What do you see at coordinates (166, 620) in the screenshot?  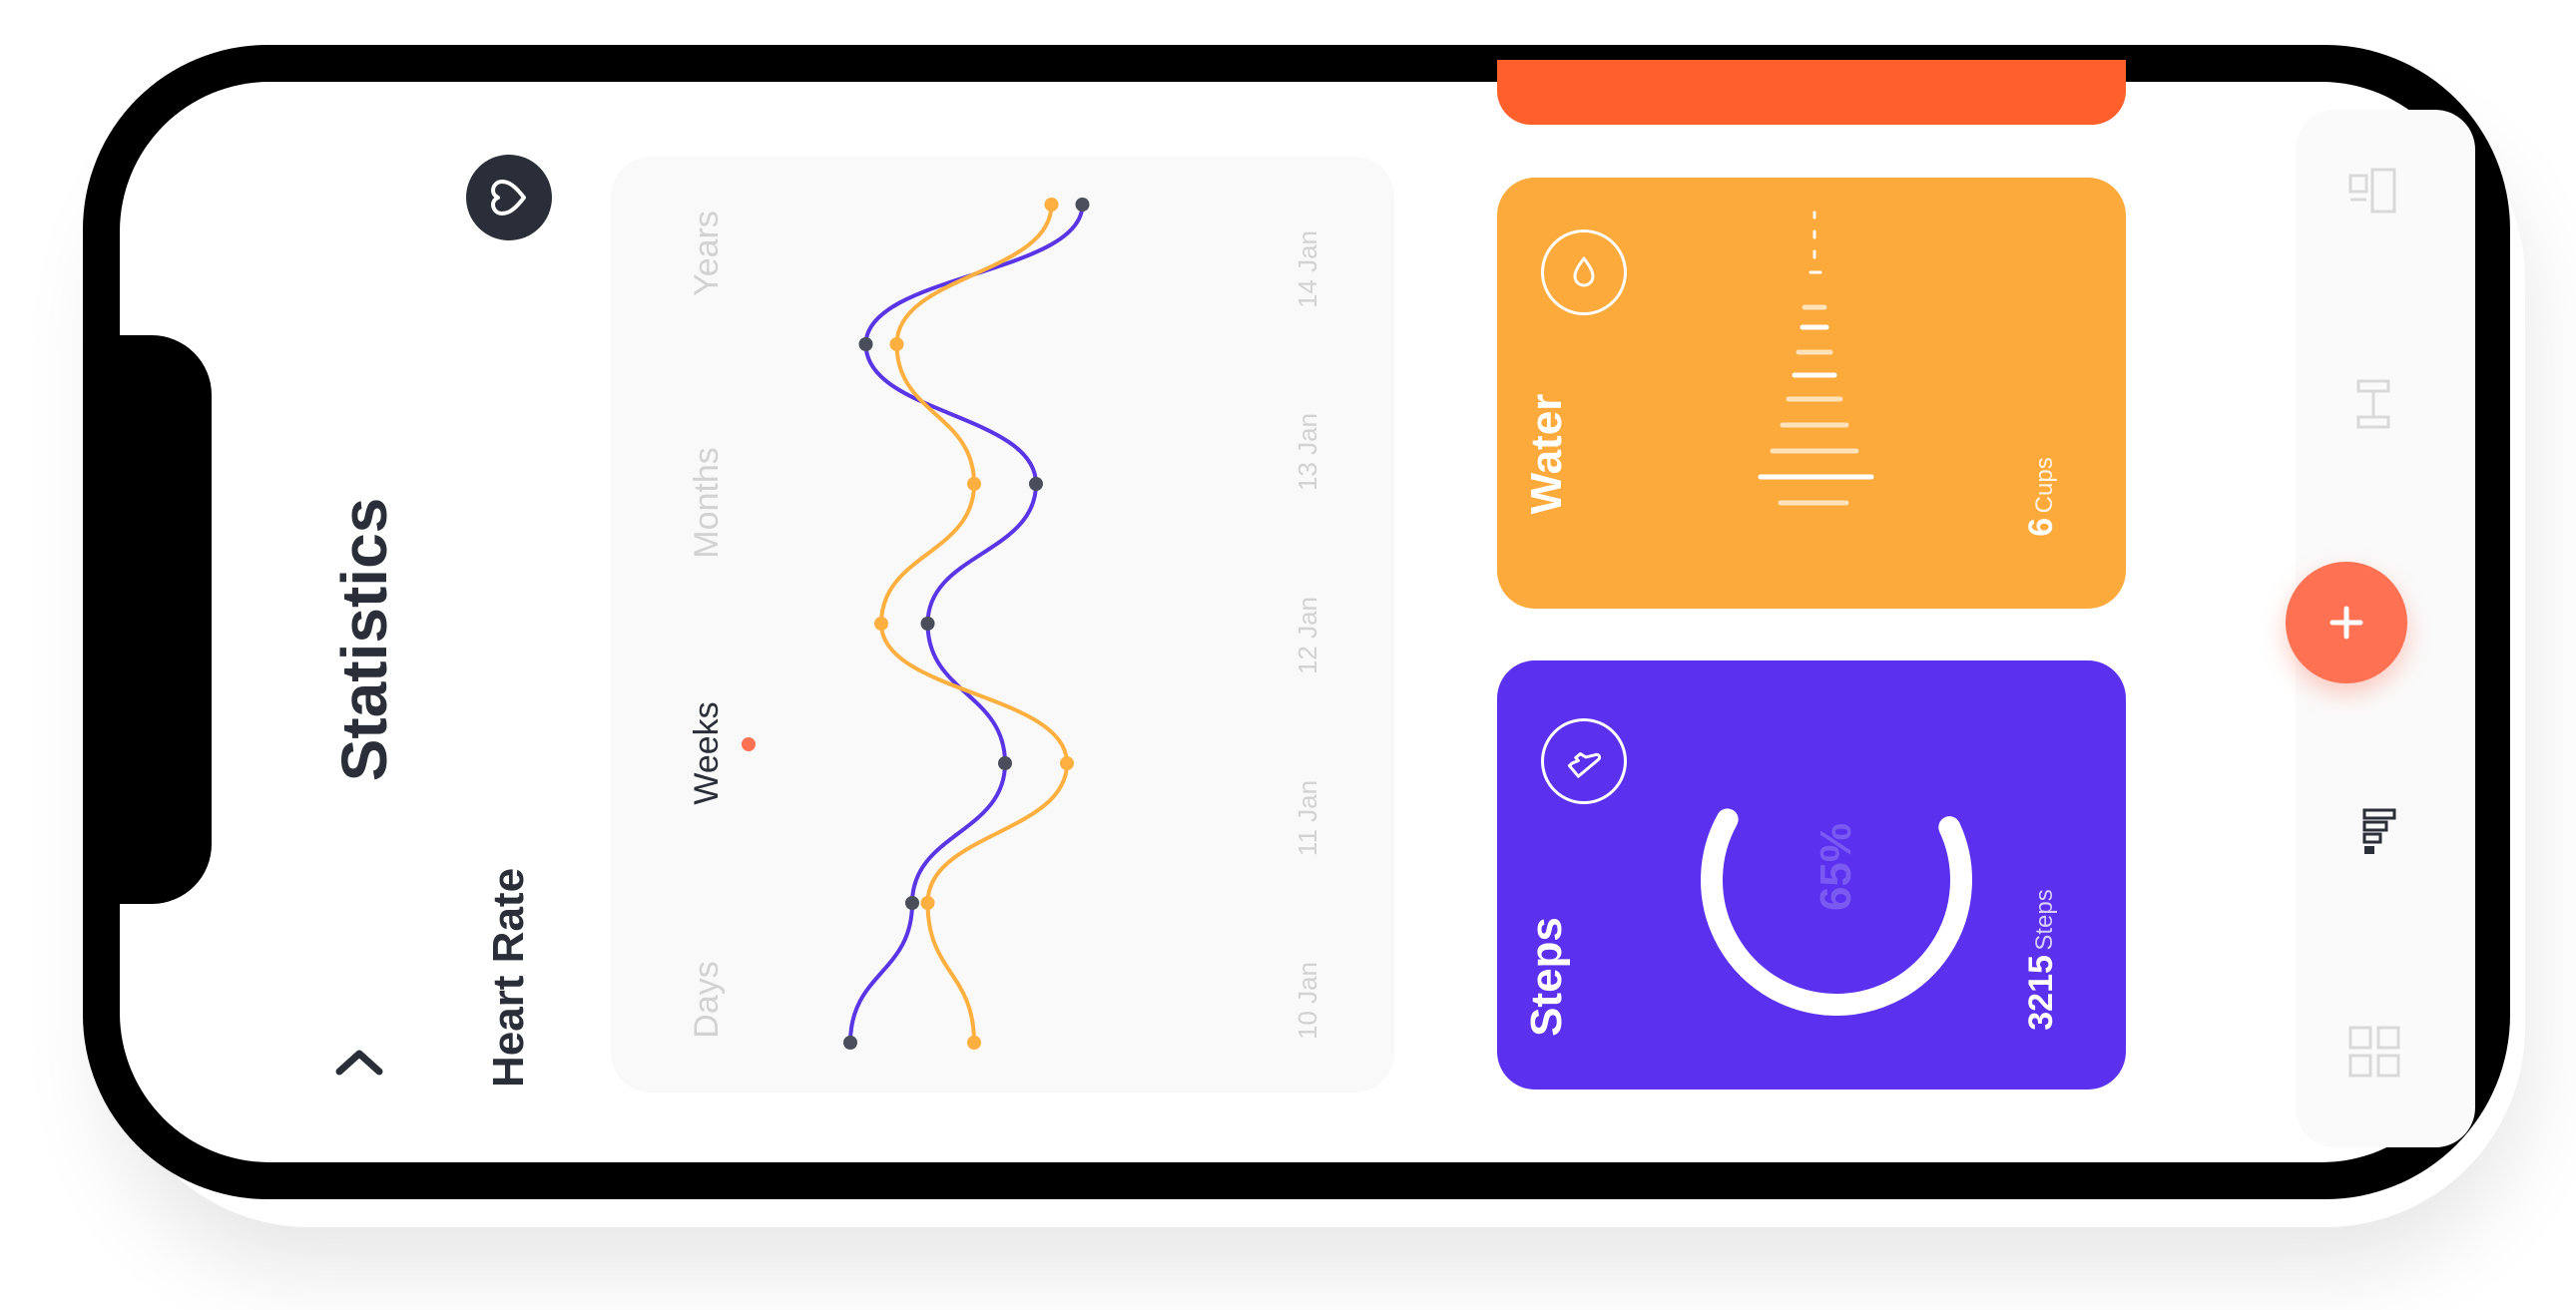 I see `phone-notch` at bounding box center [166, 620].